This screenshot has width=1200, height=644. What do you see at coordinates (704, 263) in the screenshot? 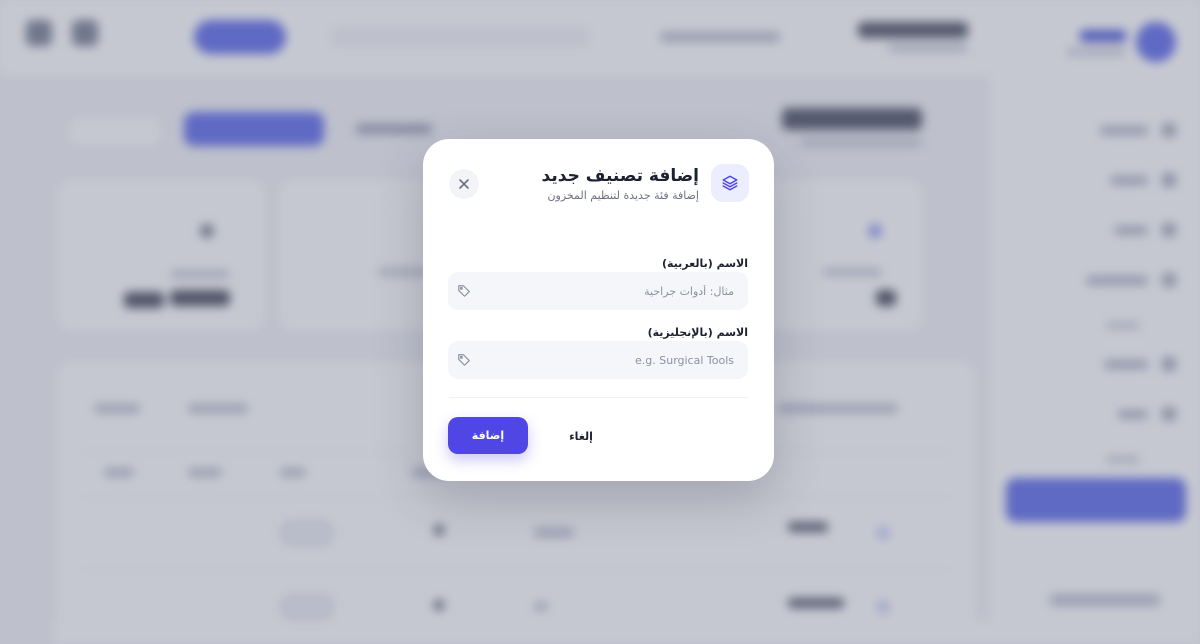
I see `arabic-name-label: الاسم (بالعربية)` at bounding box center [704, 263].